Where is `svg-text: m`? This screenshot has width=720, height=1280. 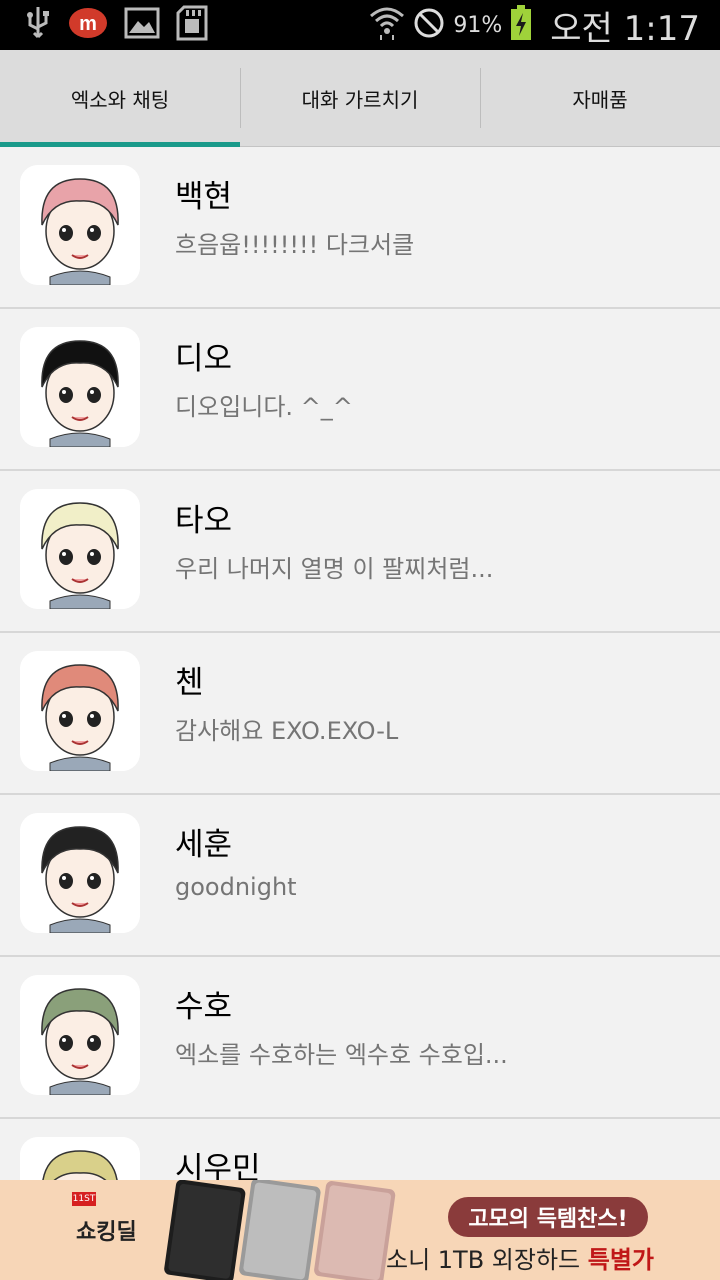 svg-text: m is located at coordinates (88, 24).